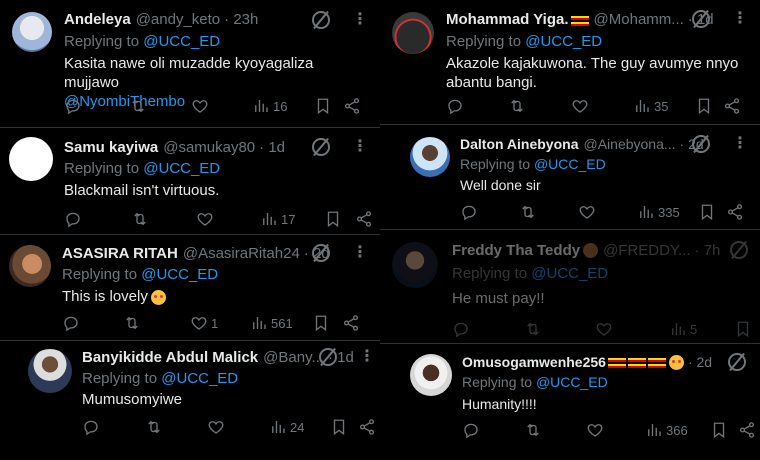 Image resolution: width=760 pixels, height=460 pixels. I want to click on author-name: Samu kayiwa, so click(111, 147).